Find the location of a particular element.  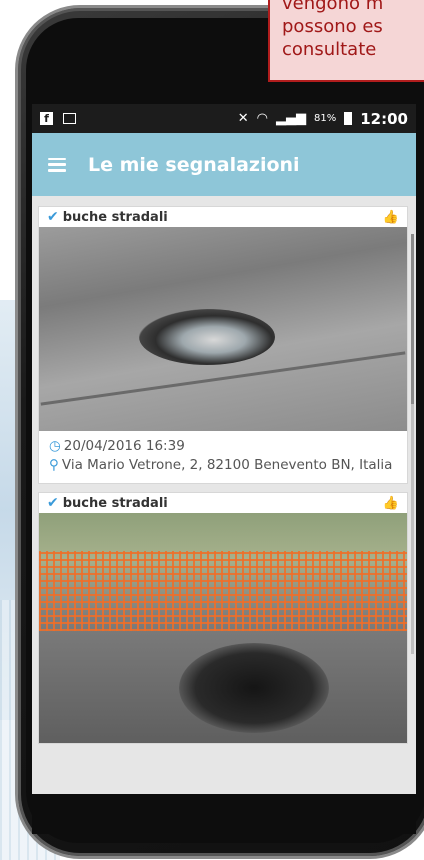

callout-line: consultate is located at coordinates (329, 49).